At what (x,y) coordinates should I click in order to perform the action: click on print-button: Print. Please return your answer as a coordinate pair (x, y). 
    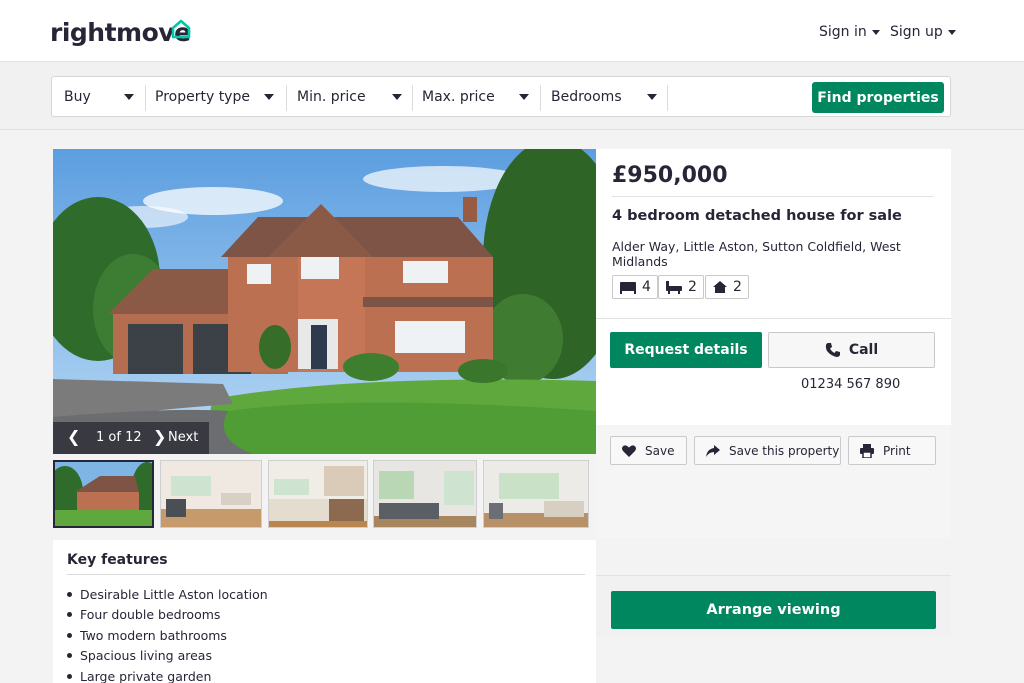
    Looking at the image, I should click on (892, 450).